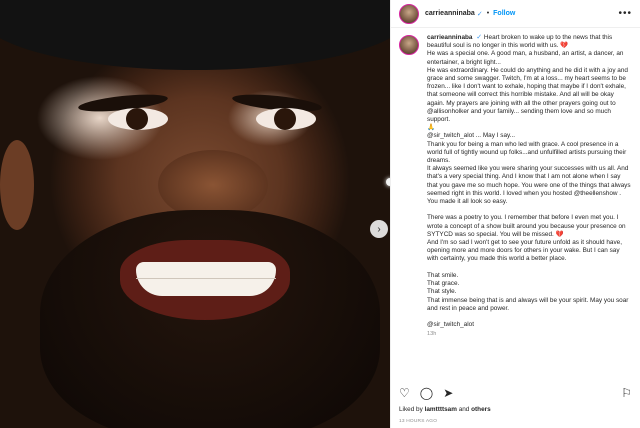 The height and width of the screenshot is (428, 640). Describe the element at coordinates (481, 409) in the screenshot. I see `liked-by-others: others` at that location.